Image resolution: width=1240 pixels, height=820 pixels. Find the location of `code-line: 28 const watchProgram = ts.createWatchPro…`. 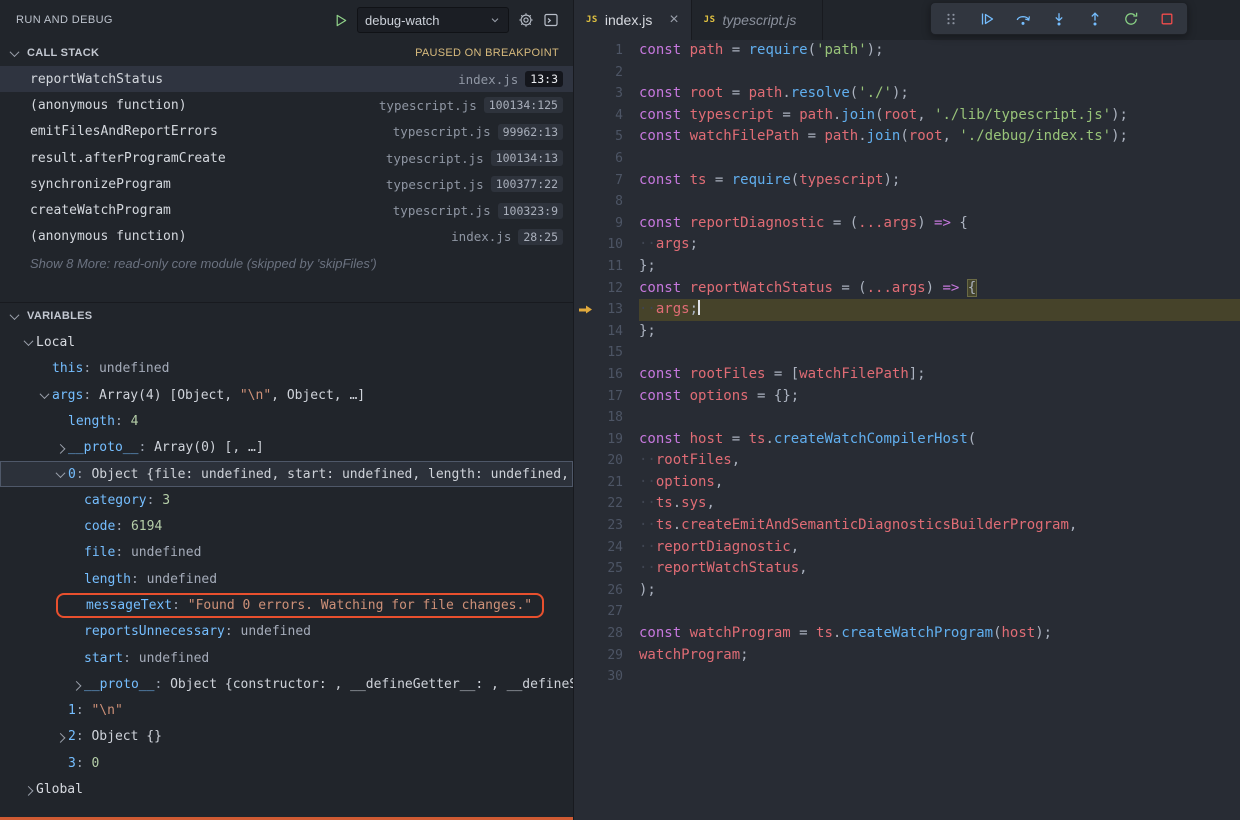

code-line: 28 const watchProgram = ts.createWatchPro… is located at coordinates (907, 634).